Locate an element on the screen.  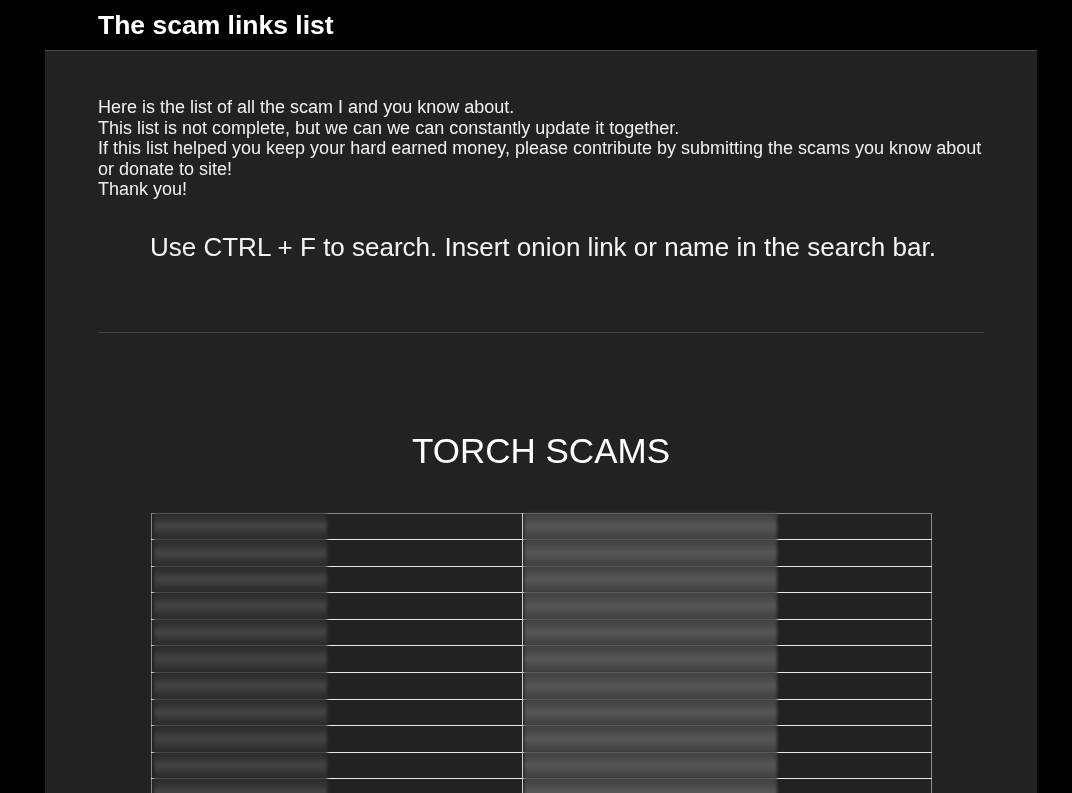
page-title: The scam links list is located at coordinates (216, 25).